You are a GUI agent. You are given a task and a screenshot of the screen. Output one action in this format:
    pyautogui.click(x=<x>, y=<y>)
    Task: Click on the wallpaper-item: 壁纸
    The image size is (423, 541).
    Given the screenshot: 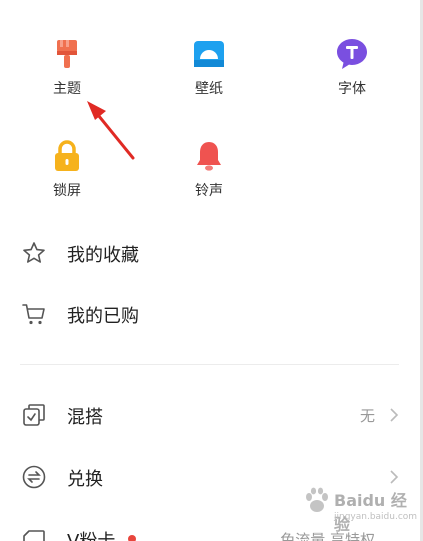 What is the action you would take?
    pyautogui.click(x=209, y=68)
    